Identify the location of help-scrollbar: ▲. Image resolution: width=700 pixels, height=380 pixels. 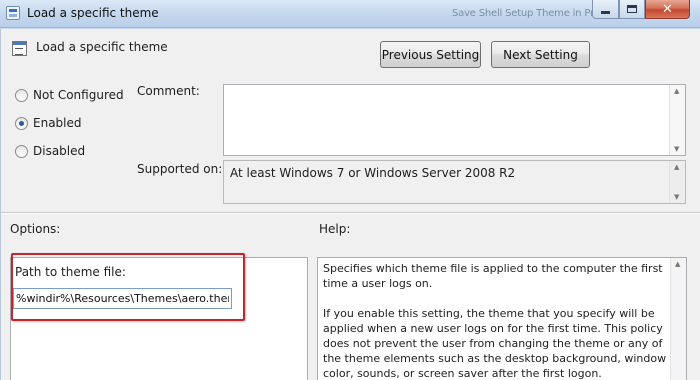
(678, 319).